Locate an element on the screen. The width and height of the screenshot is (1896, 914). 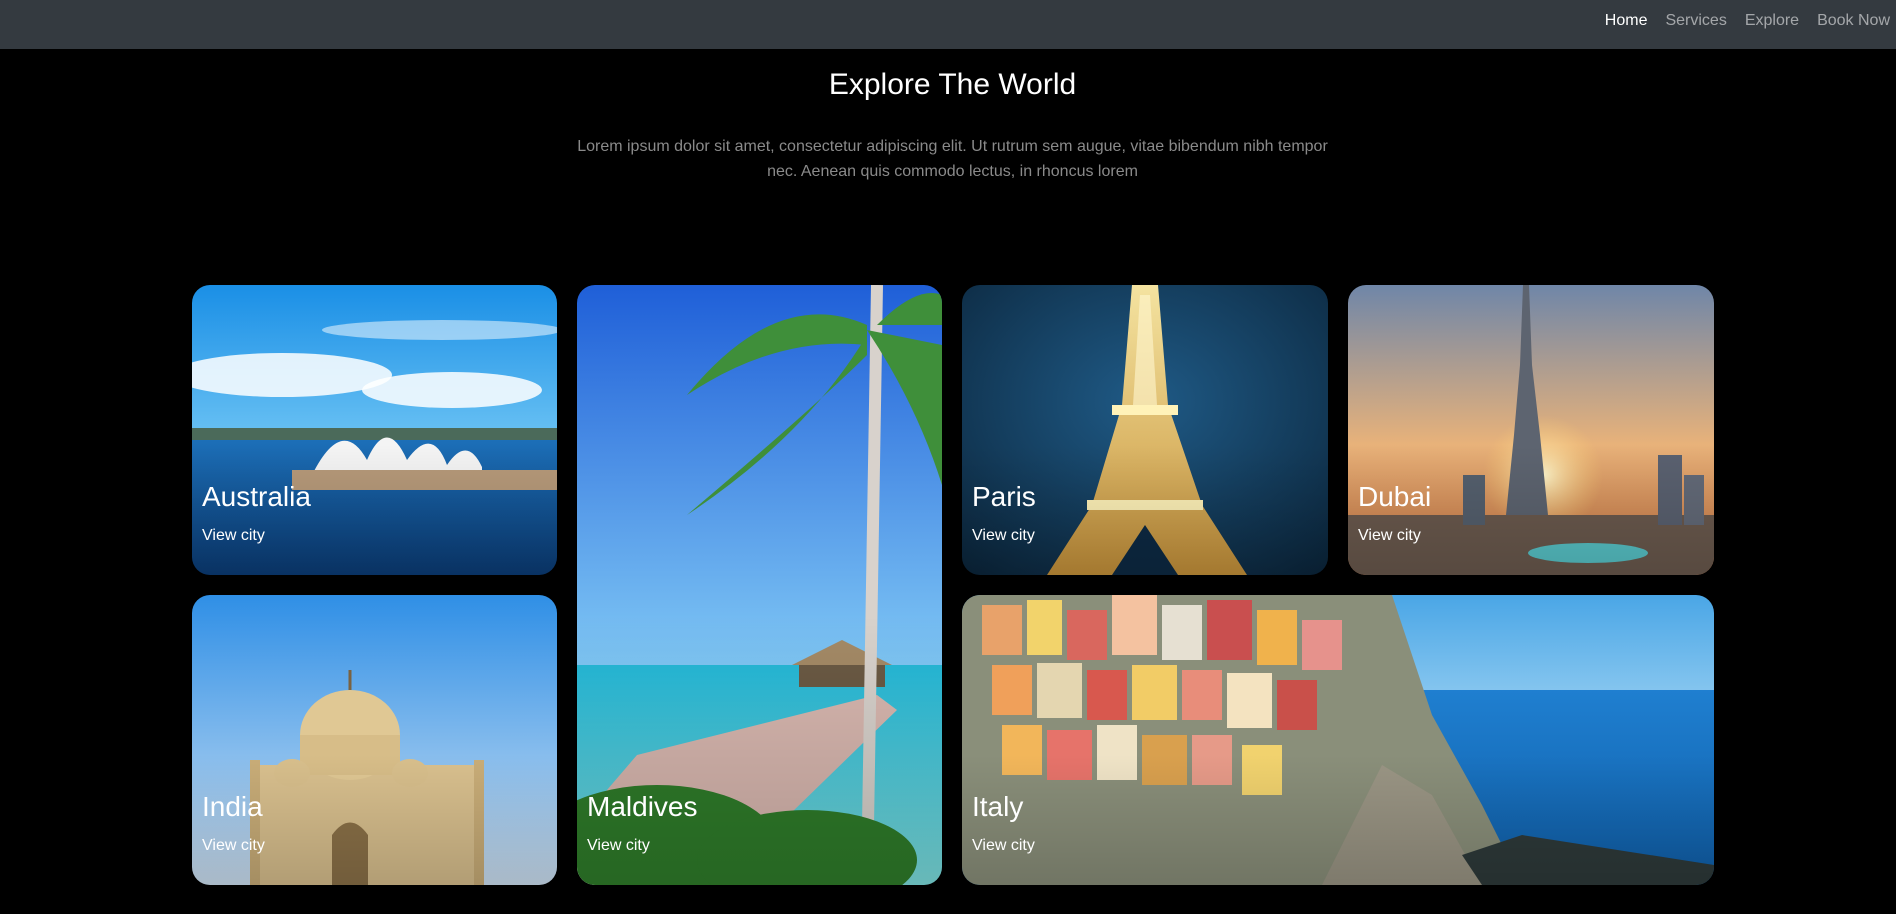
nav-services-link: Services is located at coordinates (1695, 21).